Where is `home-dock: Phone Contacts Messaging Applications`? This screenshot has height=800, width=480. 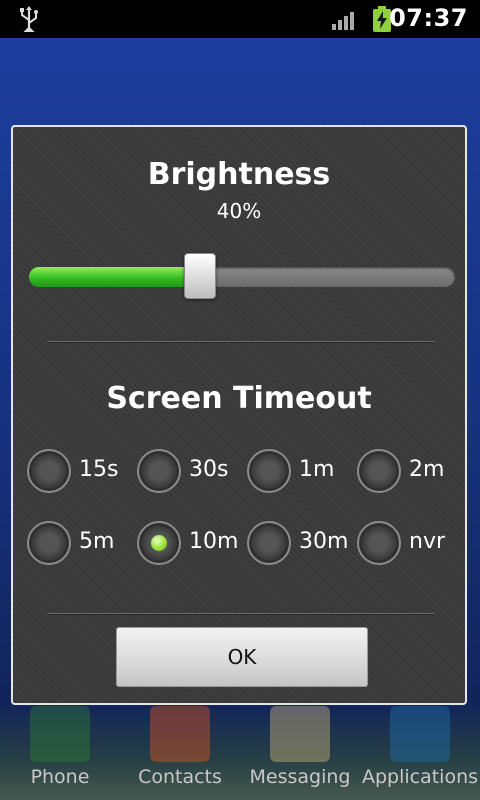 home-dock: Phone Contacts Messaging Applications is located at coordinates (240, 753).